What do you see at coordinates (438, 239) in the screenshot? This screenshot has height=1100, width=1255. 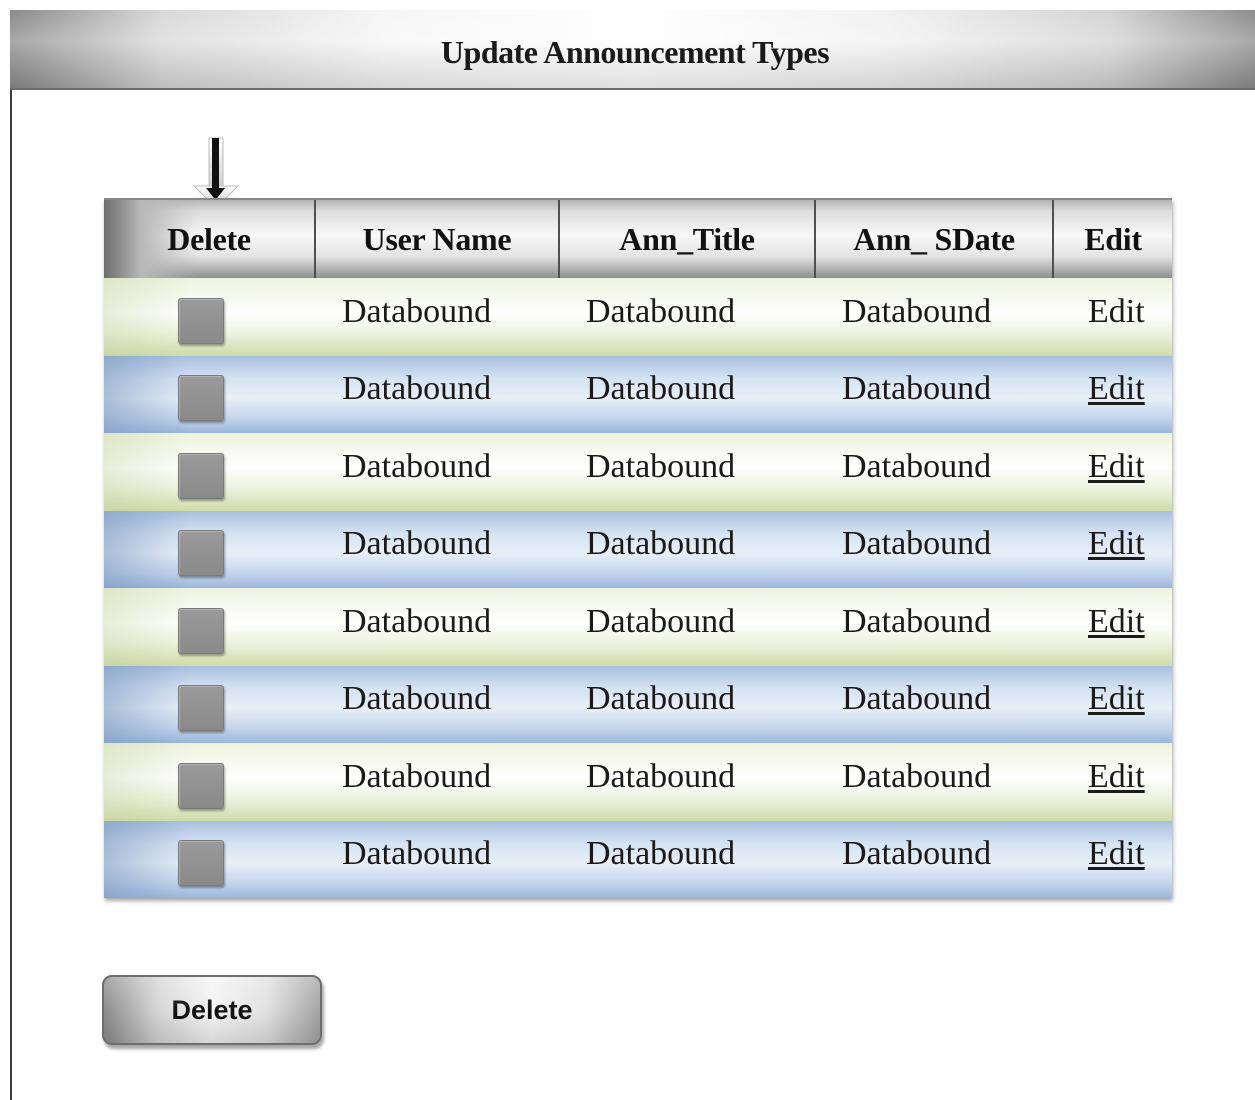 I see `column-header-user-name: User Name` at bounding box center [438, 239].